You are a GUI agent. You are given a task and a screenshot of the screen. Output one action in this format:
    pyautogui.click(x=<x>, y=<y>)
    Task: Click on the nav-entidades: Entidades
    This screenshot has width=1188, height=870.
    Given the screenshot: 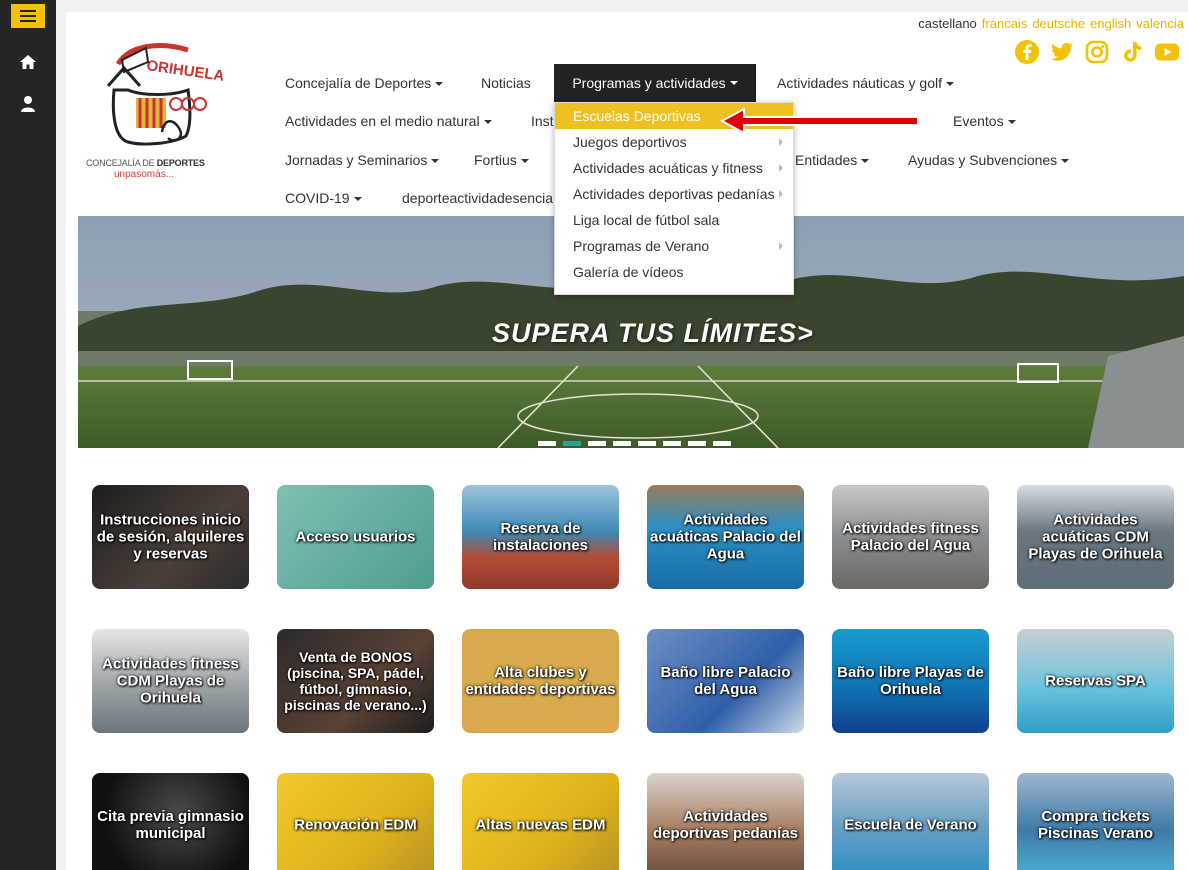 What is the action you would take?
    pyautogui.click(x=832, y=160)
    